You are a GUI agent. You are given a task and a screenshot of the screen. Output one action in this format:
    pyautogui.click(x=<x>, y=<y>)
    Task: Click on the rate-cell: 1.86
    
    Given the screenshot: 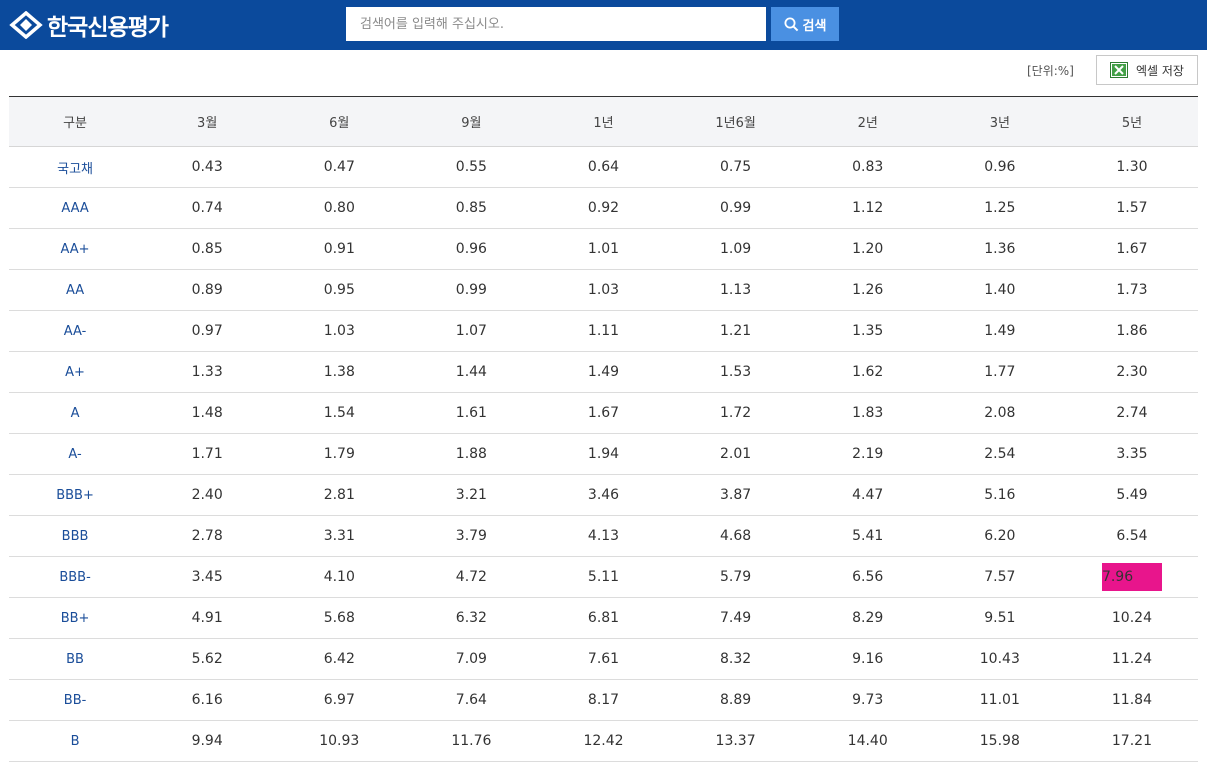 What is the action you would take?
    pyautogui.click(x=1132, y=331)
    